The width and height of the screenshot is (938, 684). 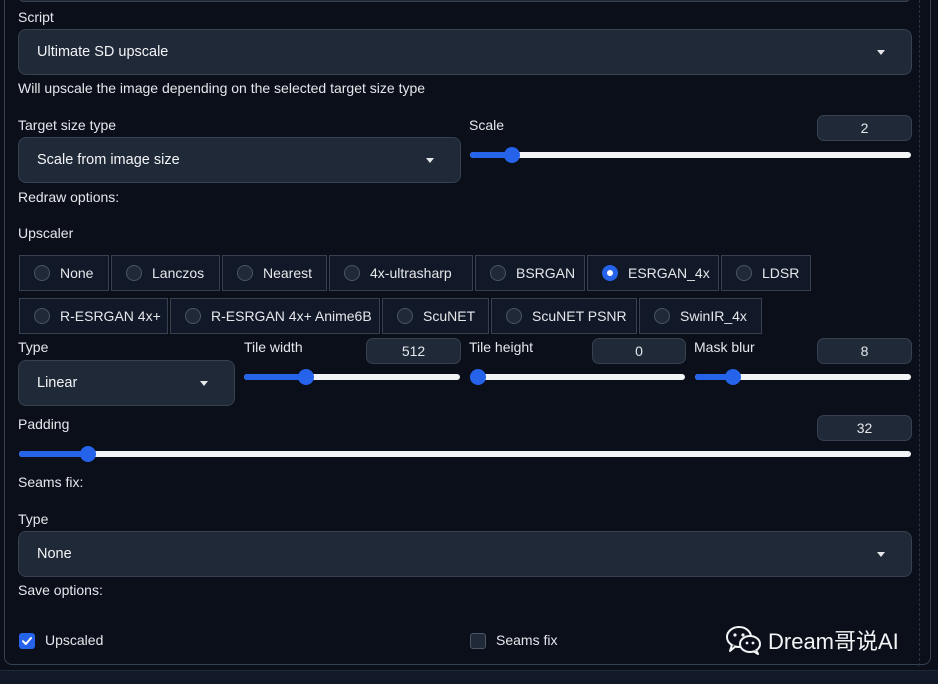 I want to click on upscaler-option-swinir-4x: SwinIR_4x, so click(x=700, y=316).